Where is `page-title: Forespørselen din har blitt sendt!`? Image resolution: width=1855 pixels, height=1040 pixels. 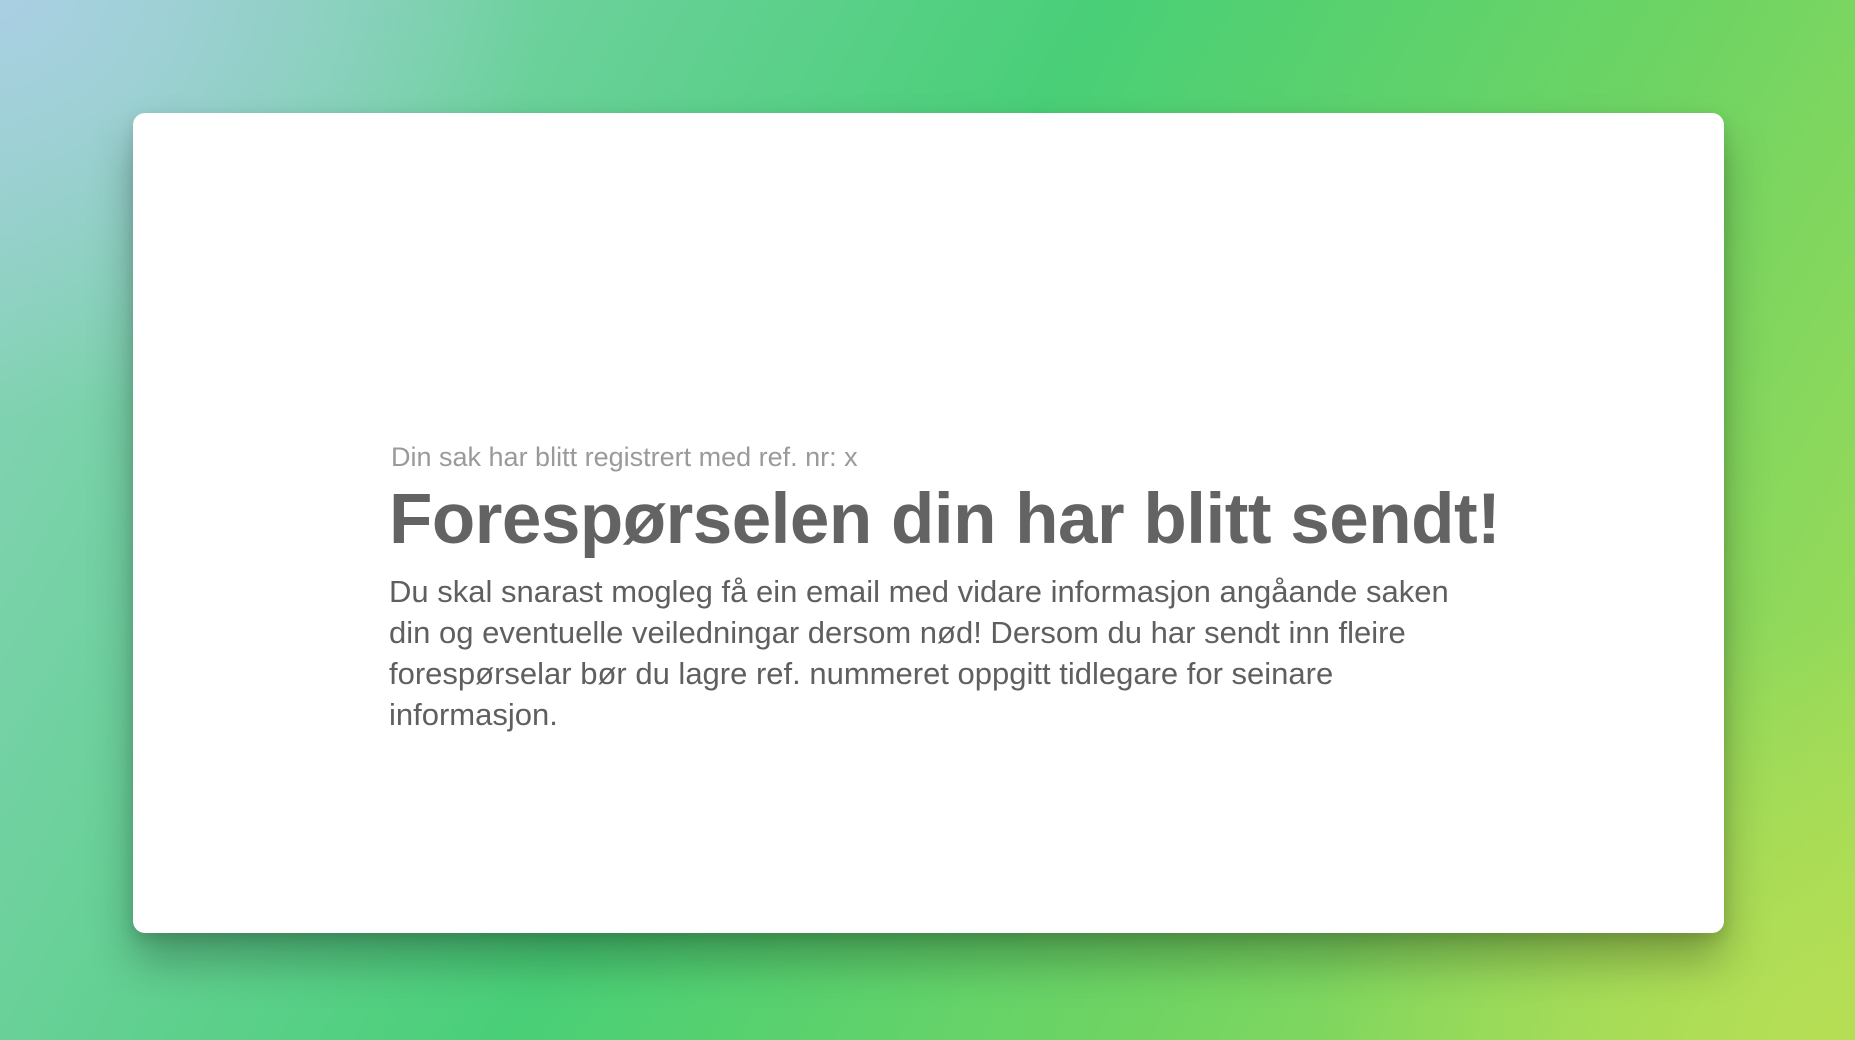 page-title: Forespørselen din har blitt sendt! is located at coordinates (945, 519).